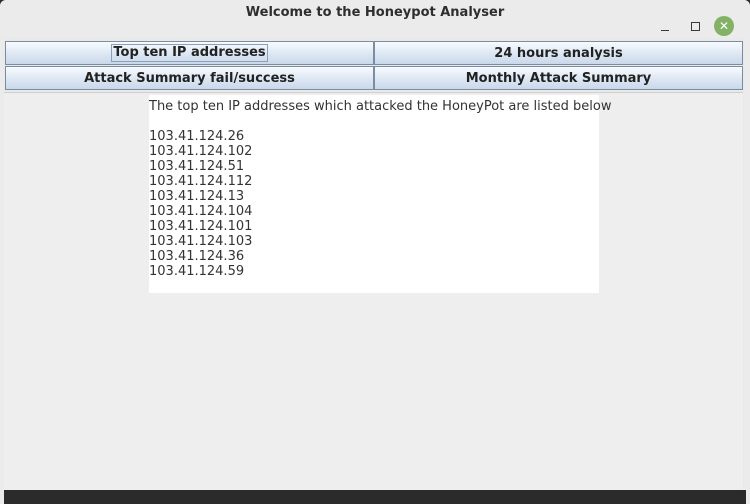 This screenshot has height=504, width=750. I want to click on minimize-icon, so click(665, 30).